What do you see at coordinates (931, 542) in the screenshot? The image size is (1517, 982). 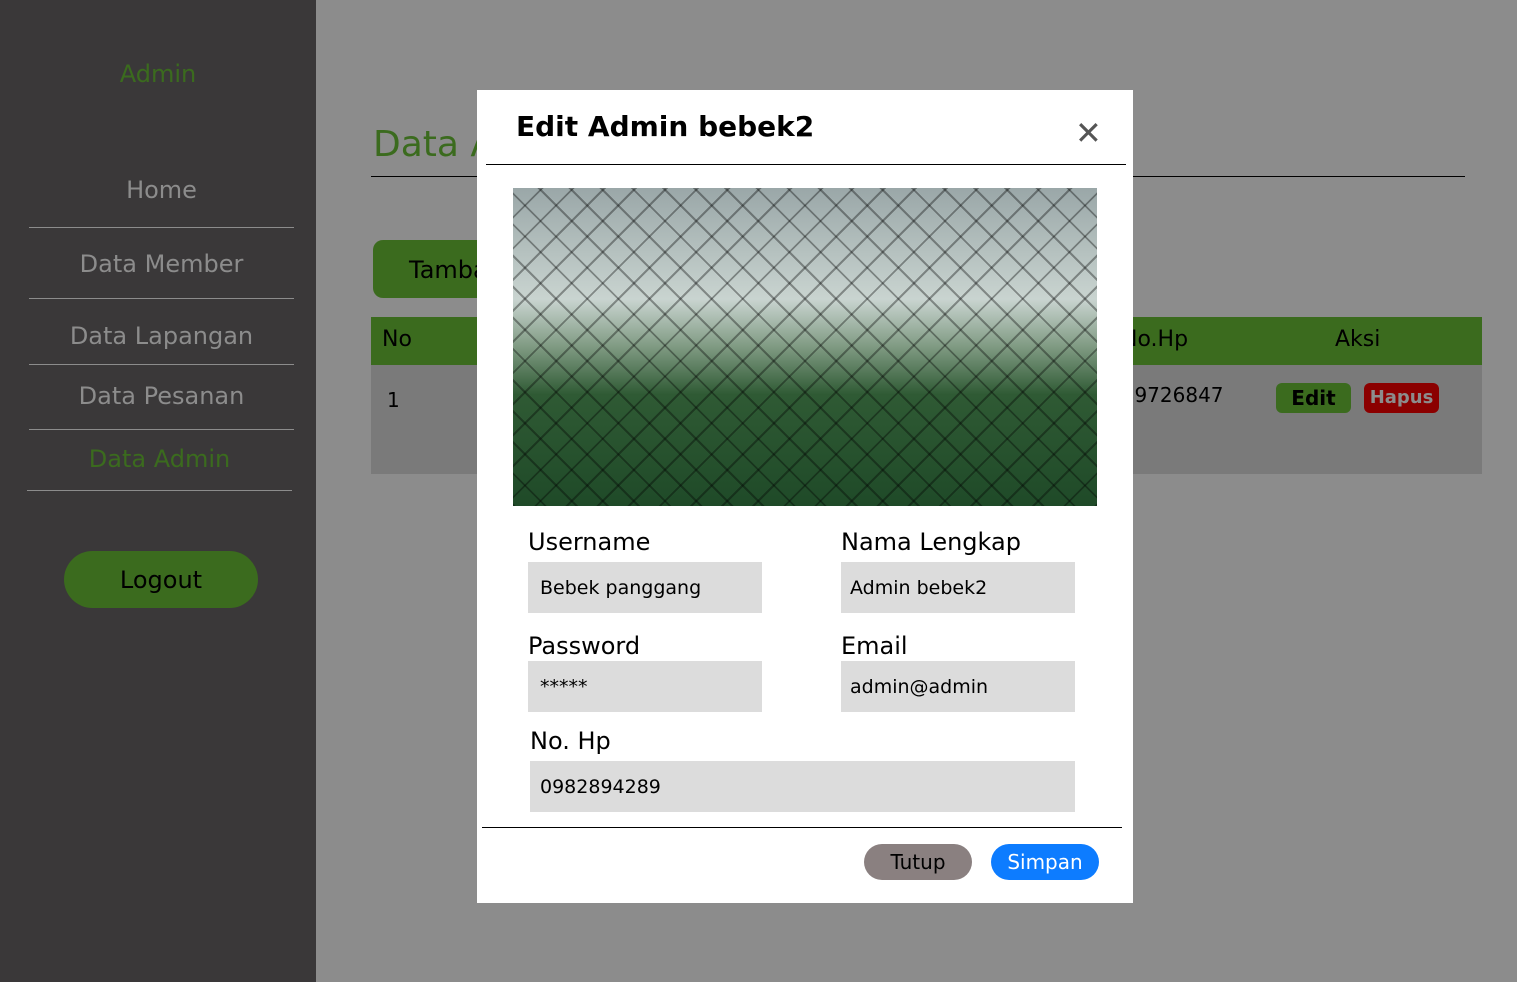 I see `nama-lengkap-label: Nama Lengkap` at bounding box center [931, 542].